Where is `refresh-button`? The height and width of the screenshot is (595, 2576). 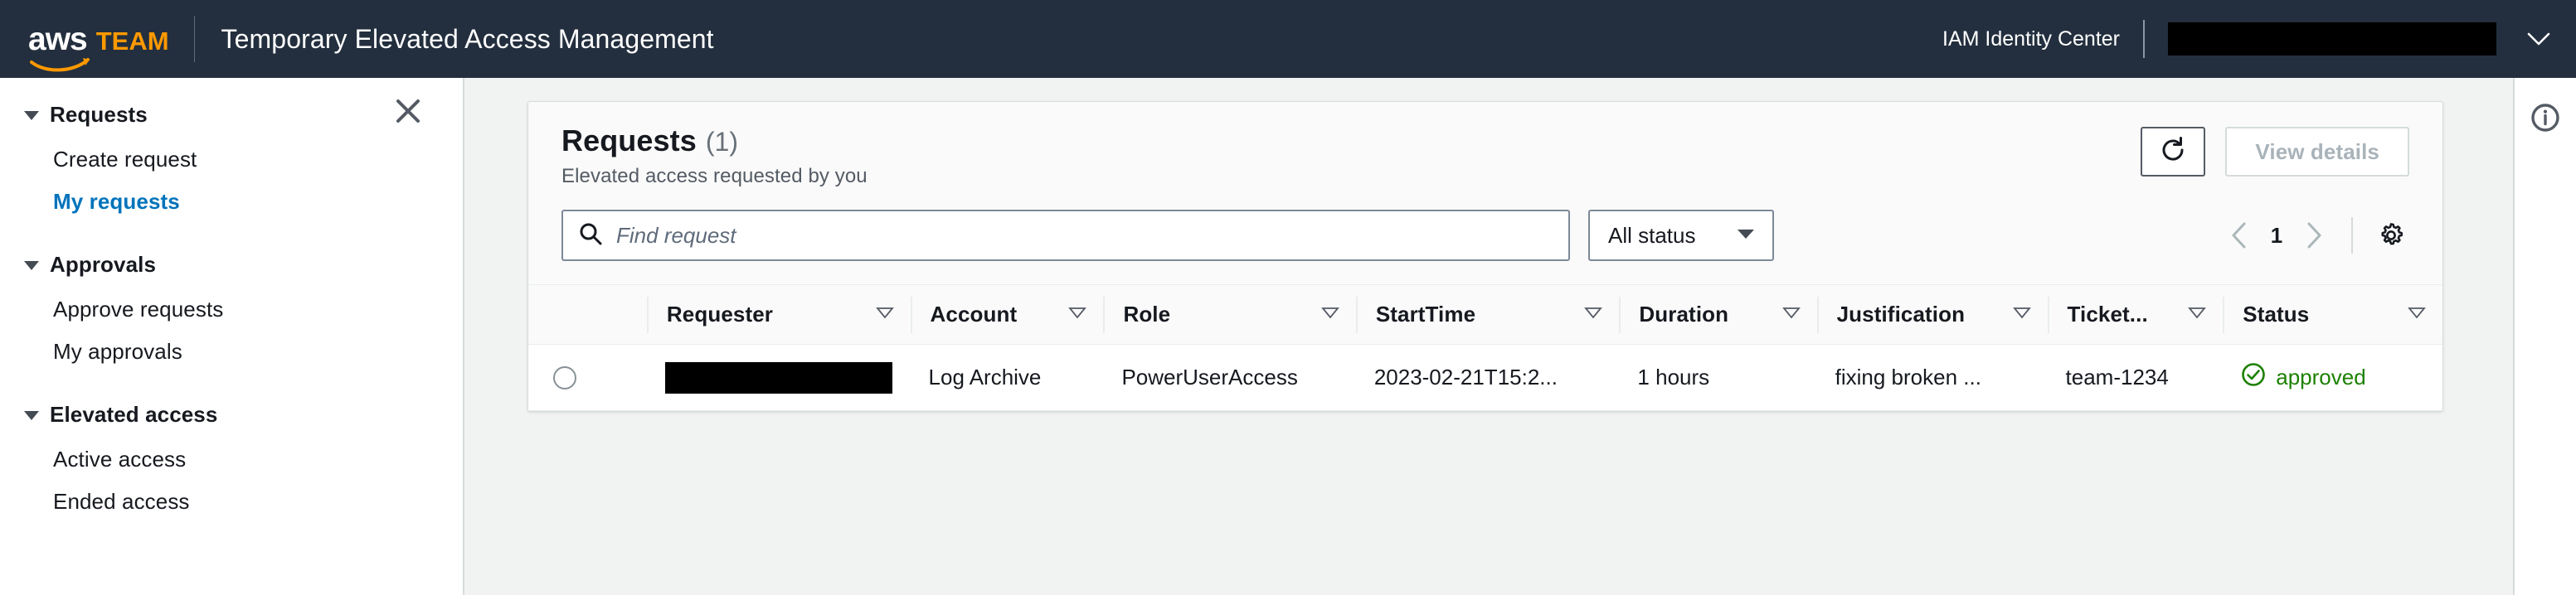 refresh-button is located at coordinates (2173, 152).